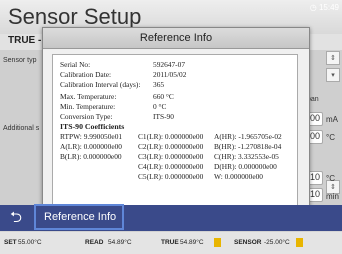 The height and width of the screenshot is (254, 342). Describe the element at coordinates (20, 60) in the screenshot. I see `sensor-type-label: Sensor typ` at that location.